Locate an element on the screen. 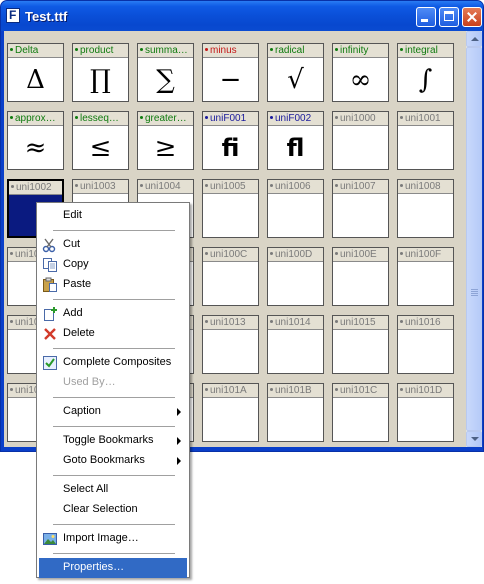  glyph-cell: uni100D is located at coordinates (295, 276).